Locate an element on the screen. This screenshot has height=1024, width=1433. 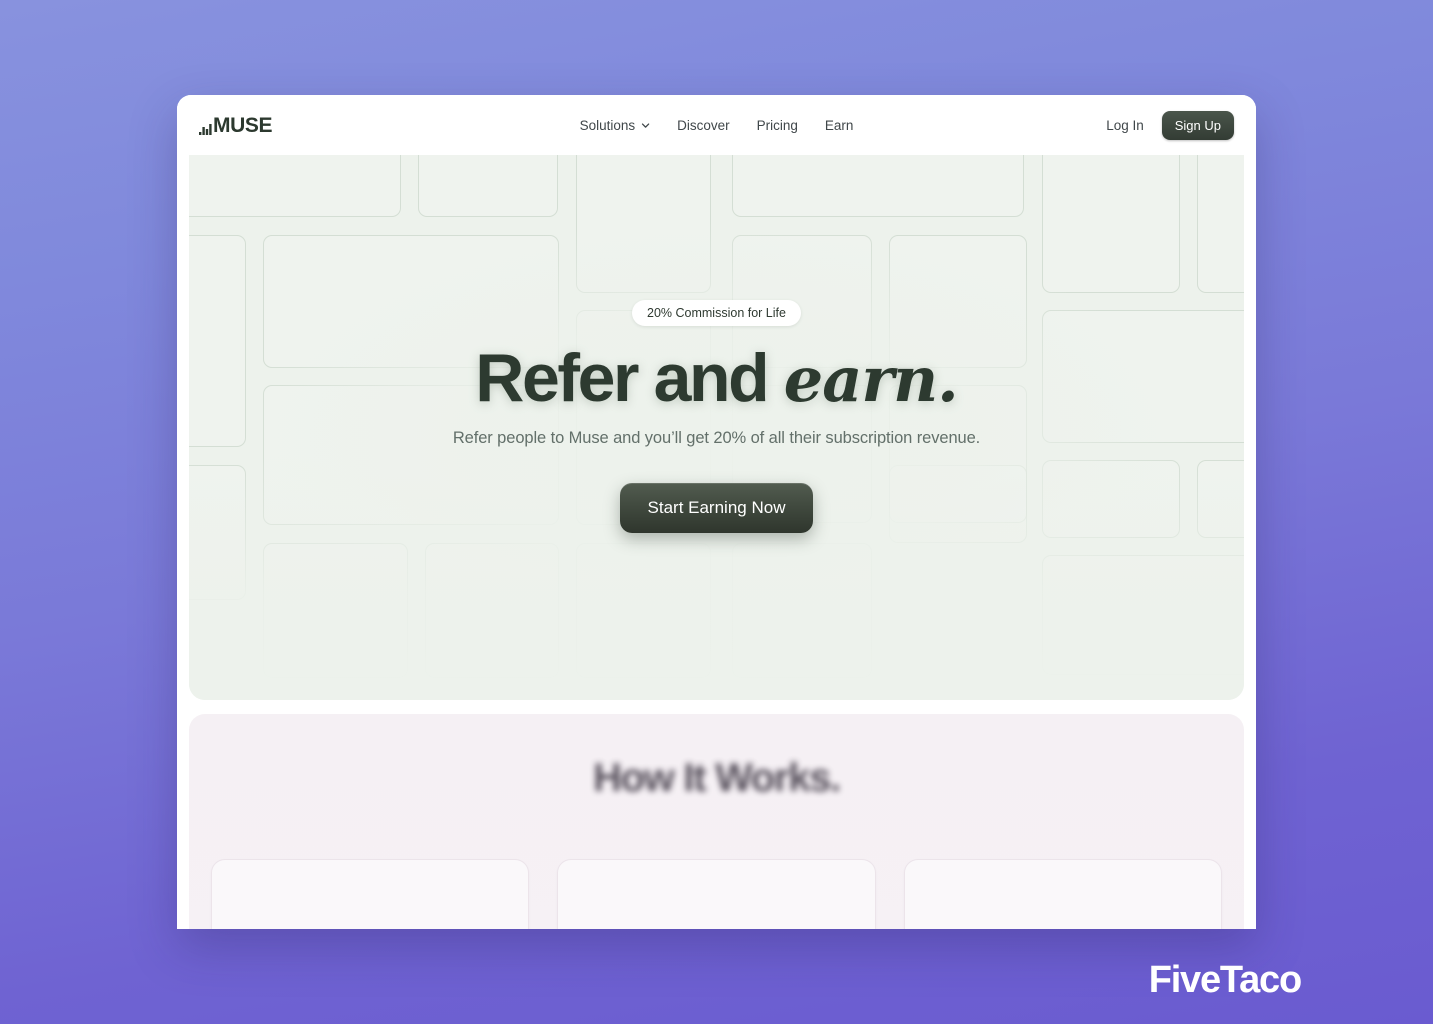
hero-headline: Refer and earn. is located at coordinates (717, 379).